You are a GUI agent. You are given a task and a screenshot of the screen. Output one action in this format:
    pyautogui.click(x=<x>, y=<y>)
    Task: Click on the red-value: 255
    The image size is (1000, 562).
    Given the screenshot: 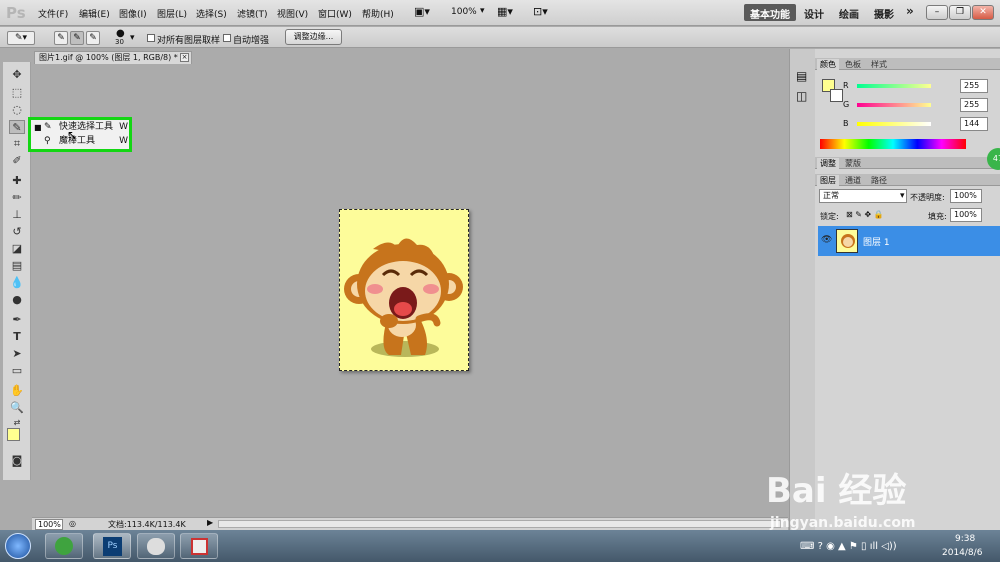 What is the action you would take?
    pyautogui.click(x=974, y=86)
    